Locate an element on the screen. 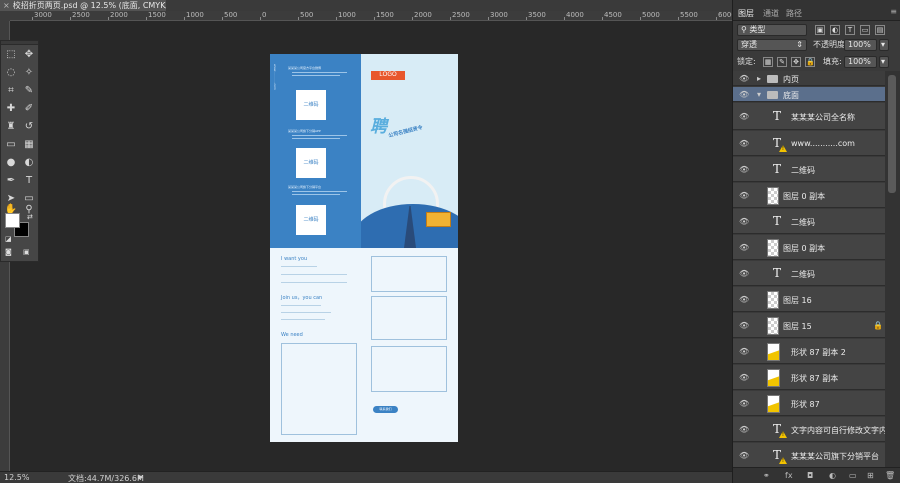 The image size is (900, 483). lock-pixels-icon: ✎ is located at coordinates (782, 62).